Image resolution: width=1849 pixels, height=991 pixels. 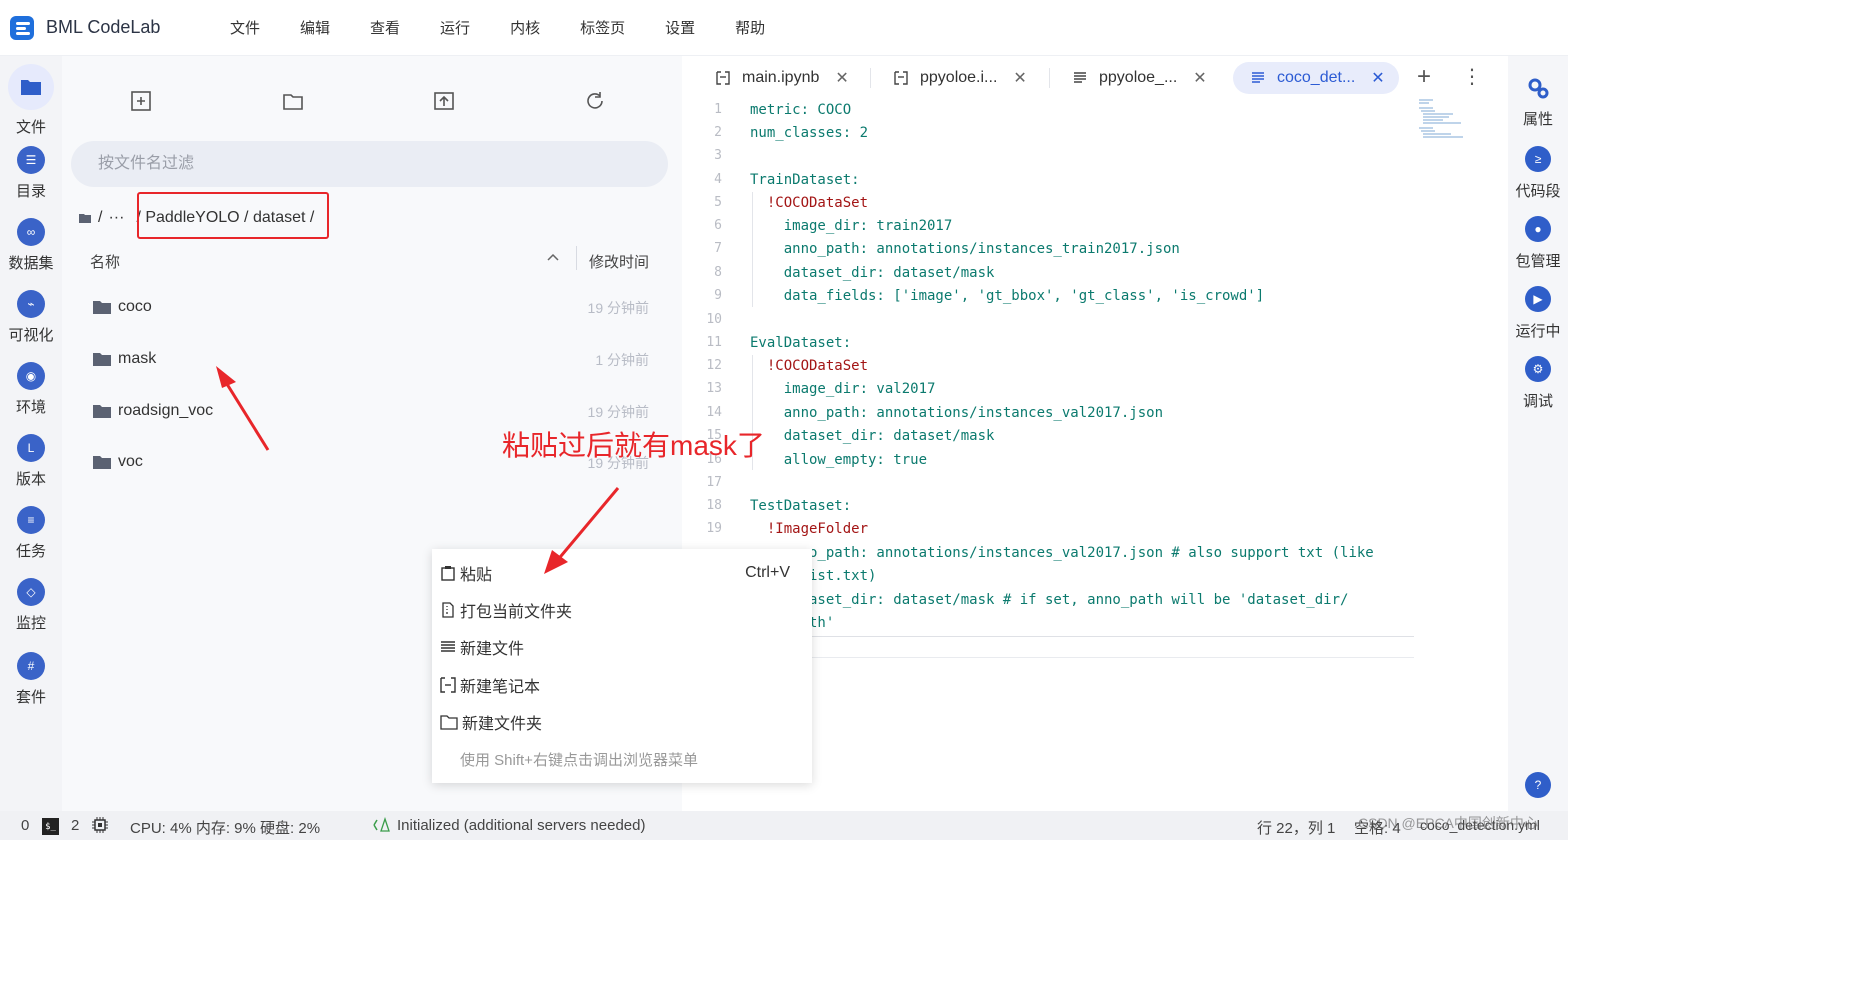 I want to click on menu-file: 文件, so click(x=245, y=27).